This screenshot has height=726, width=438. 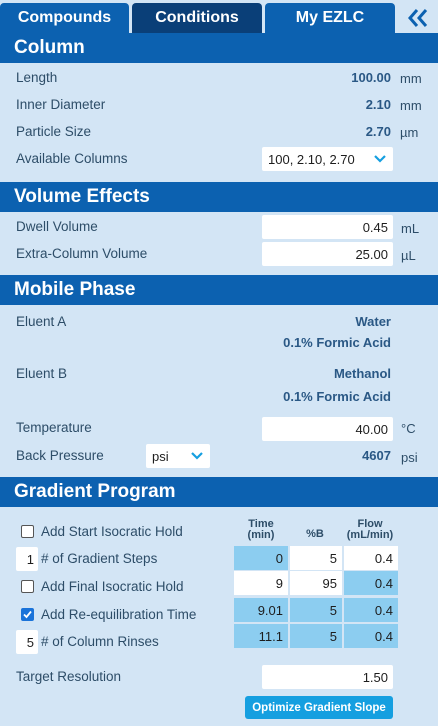 I want to click on particle-size-value: 2.70, so click(x=378, y=131).